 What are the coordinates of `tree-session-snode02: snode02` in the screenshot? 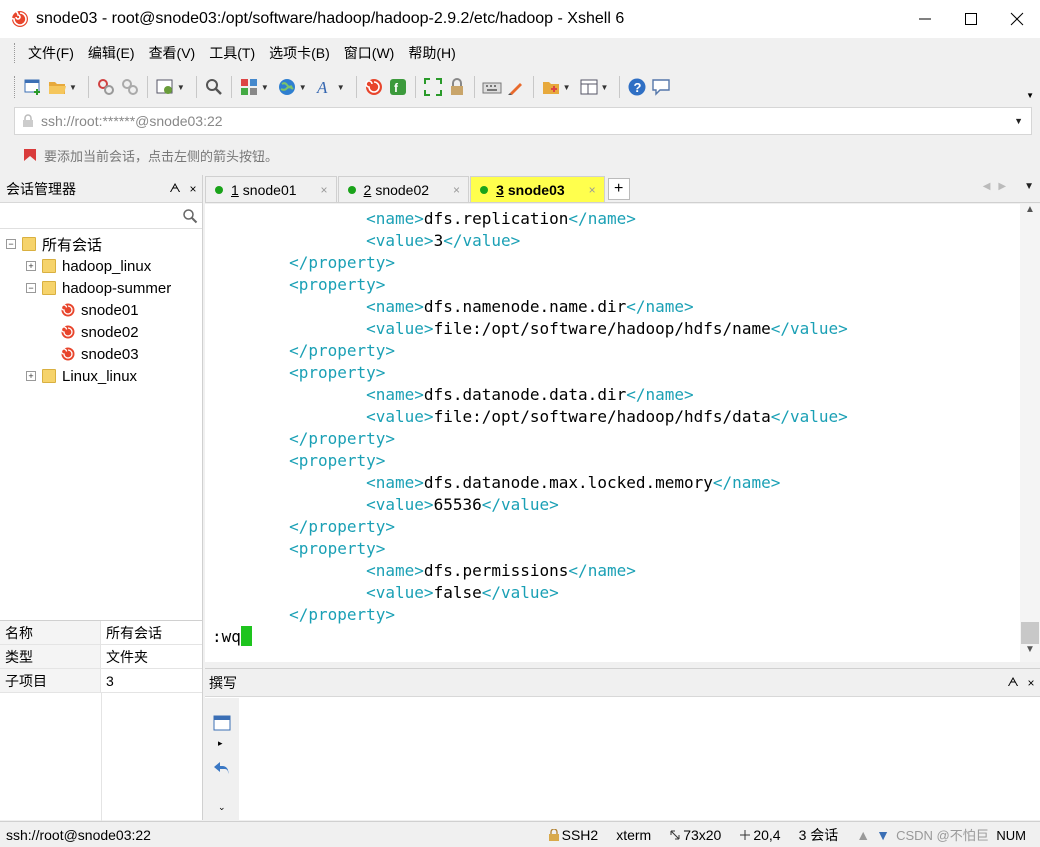 It's located at (101, 332).